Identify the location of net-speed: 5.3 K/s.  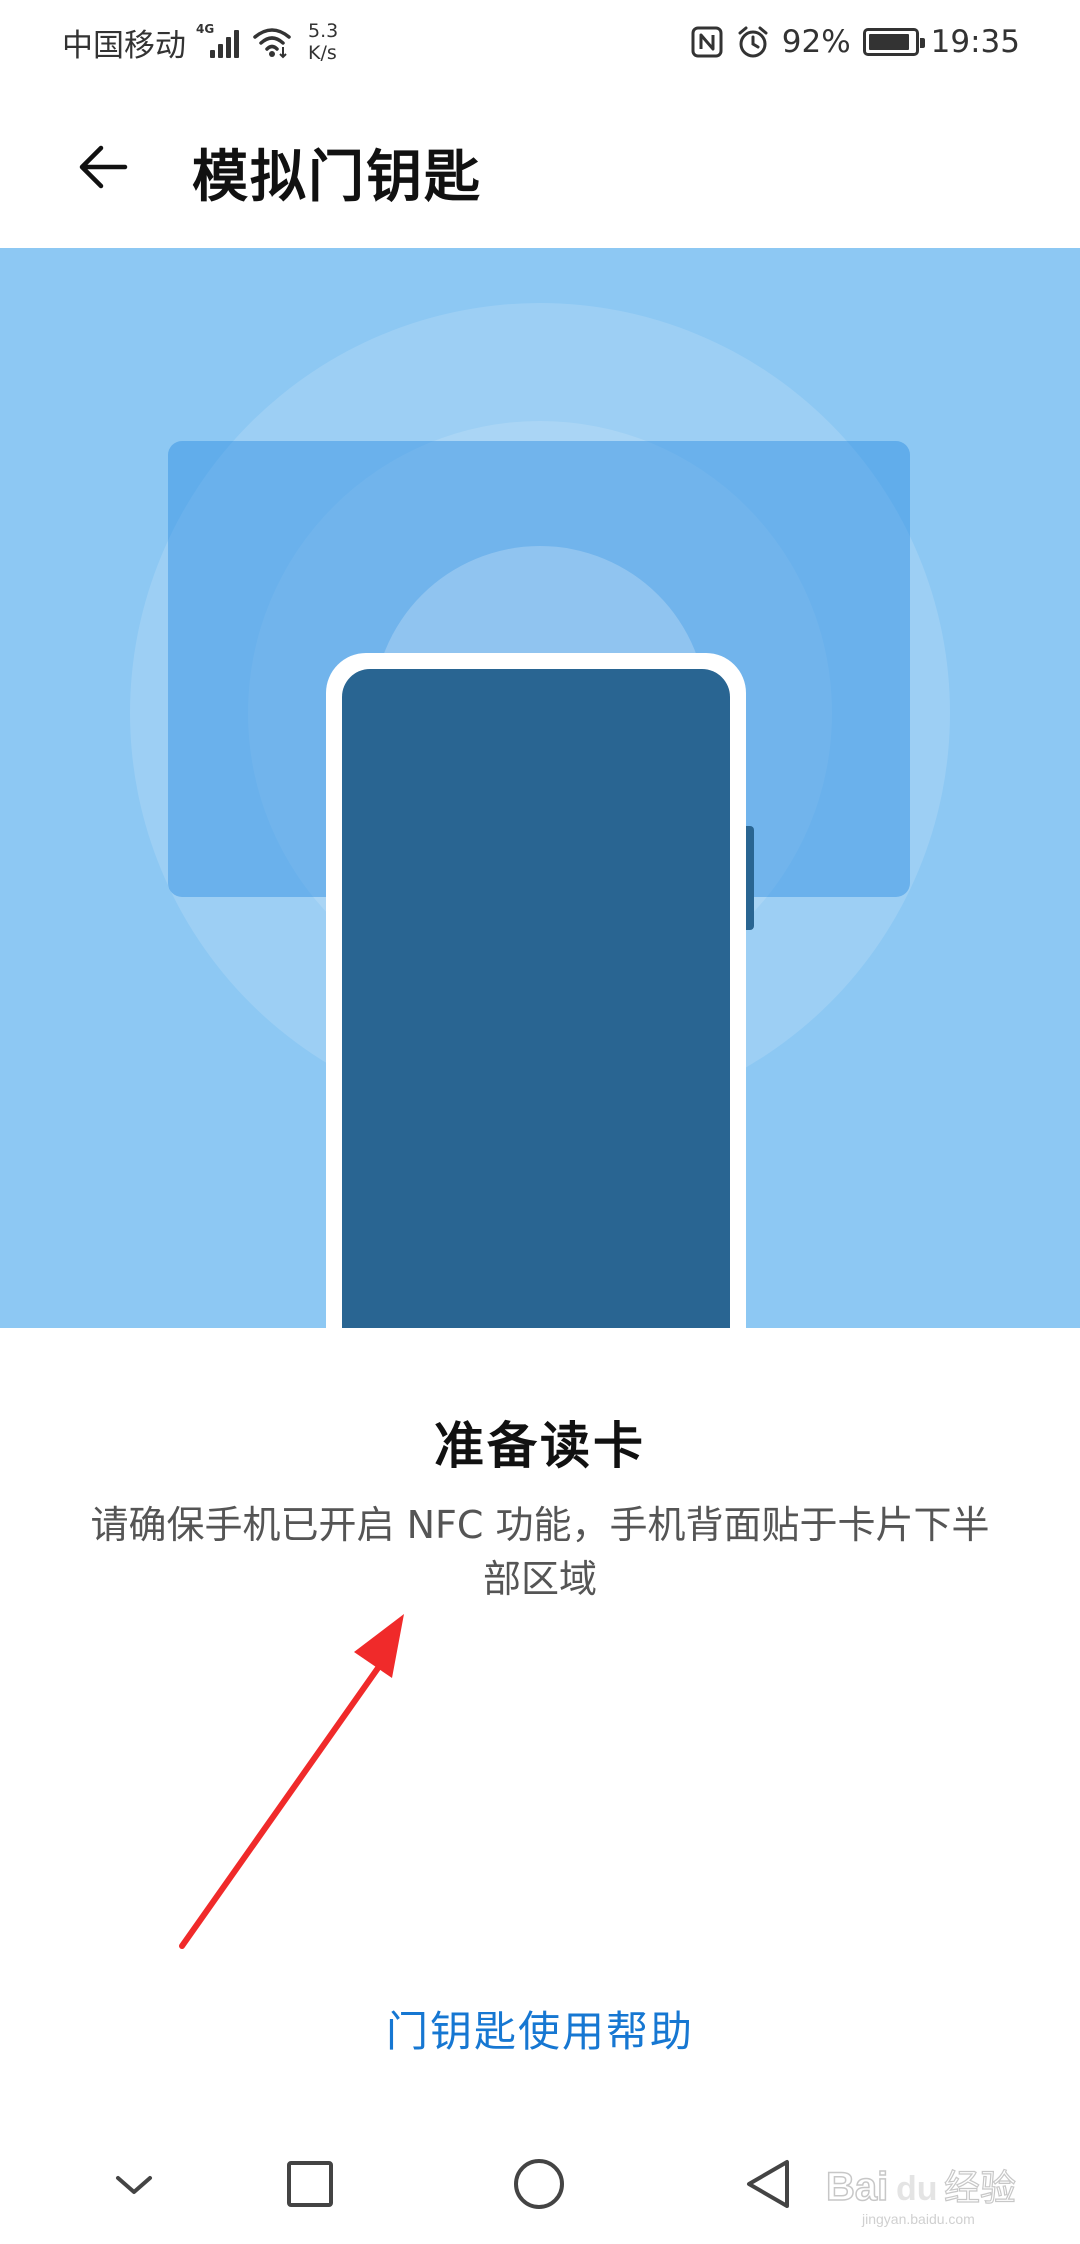
(323, 42).